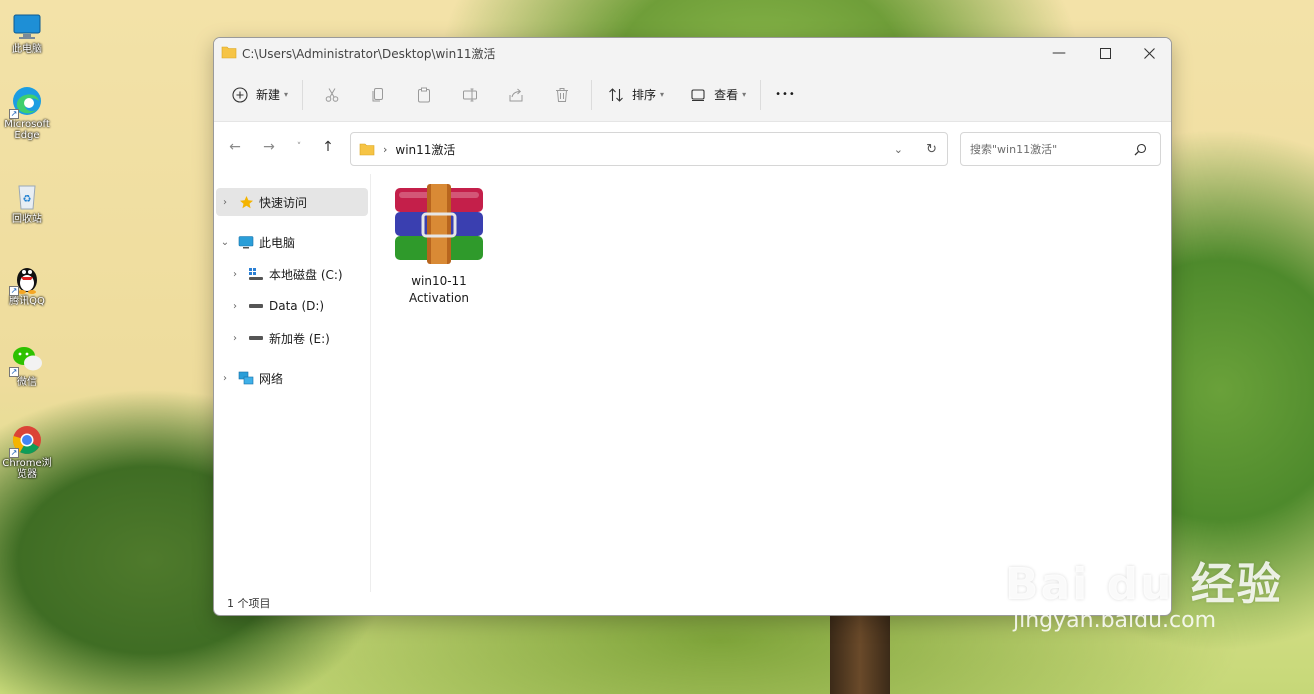 The height and width of the screenshot is (694, 1314). Describe the element at coordinates (299, 338) in the screenshot. I see `sidebar-item-label: 新加卷 (E:)` at that location.